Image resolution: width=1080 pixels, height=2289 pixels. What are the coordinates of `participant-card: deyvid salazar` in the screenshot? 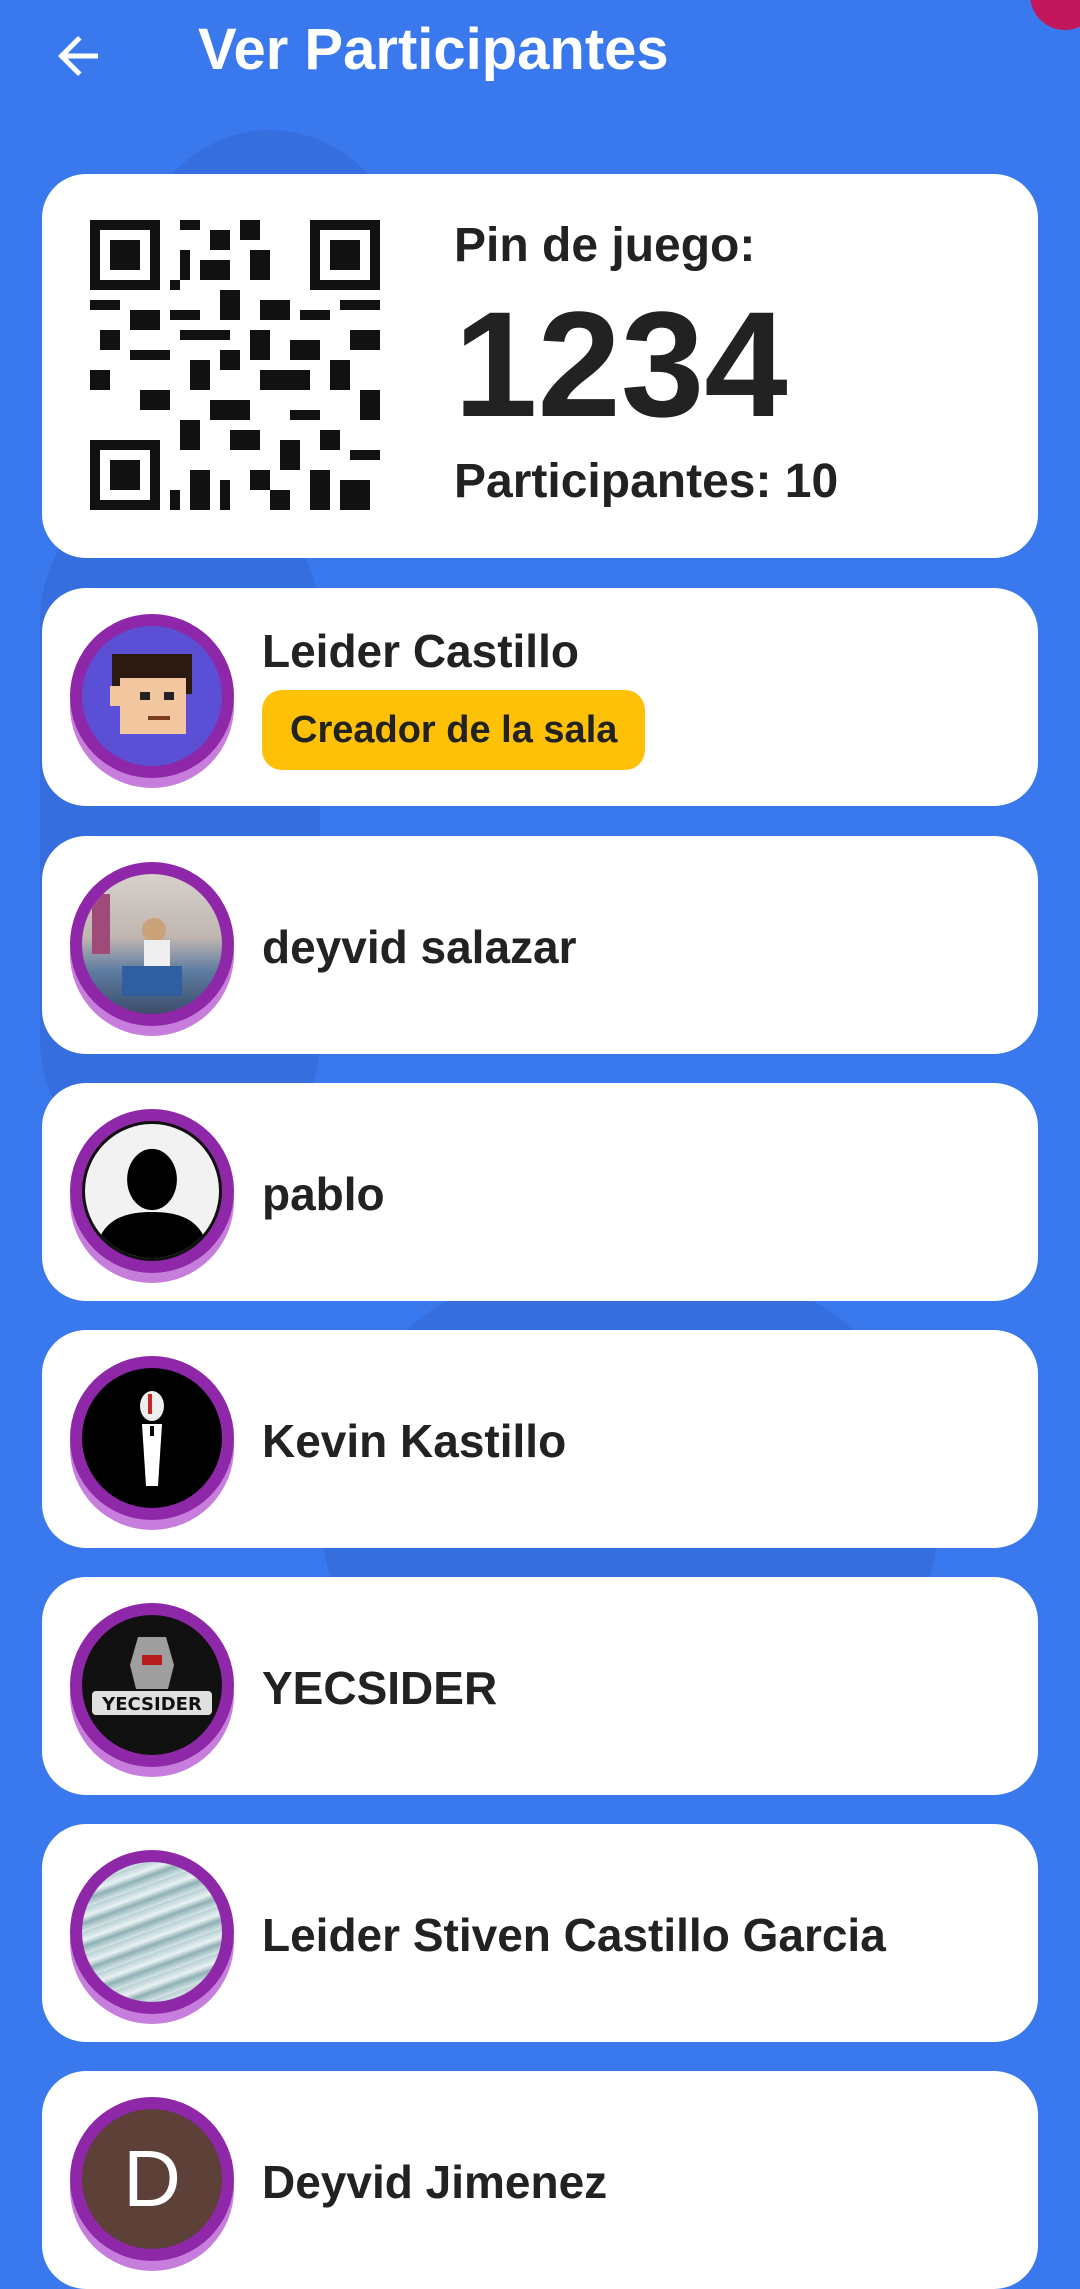 It's located at (540, 945).